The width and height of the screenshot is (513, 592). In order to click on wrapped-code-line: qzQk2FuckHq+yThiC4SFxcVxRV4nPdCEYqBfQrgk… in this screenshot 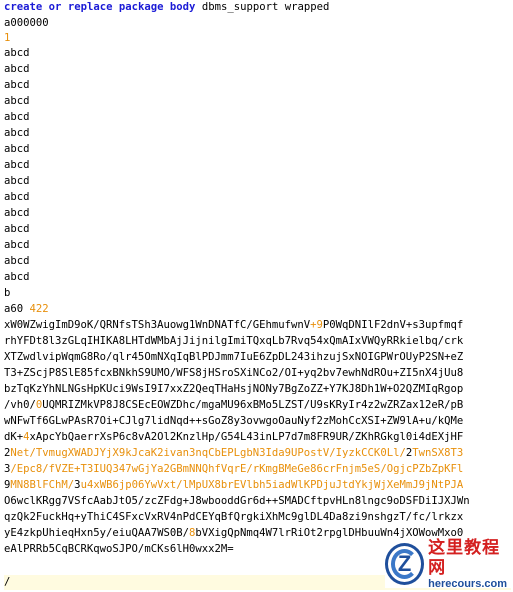, I will do `click(257, 517)`.